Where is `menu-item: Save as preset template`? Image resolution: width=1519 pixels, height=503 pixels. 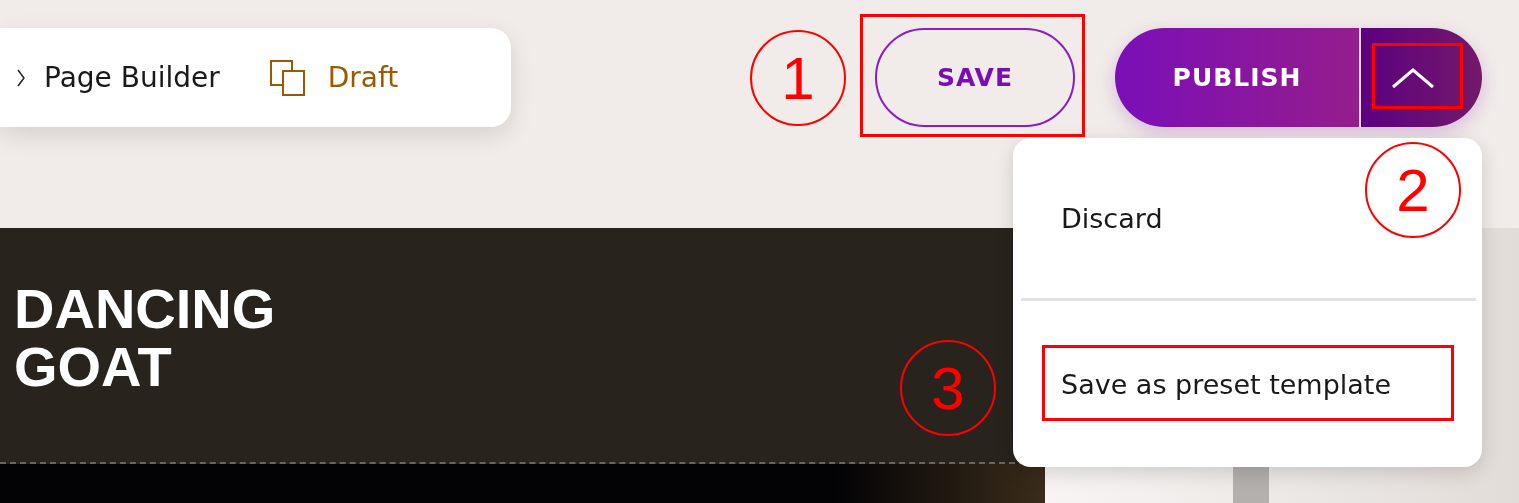 menu-item: Save as preset template is located at coordinates (1247, 384).